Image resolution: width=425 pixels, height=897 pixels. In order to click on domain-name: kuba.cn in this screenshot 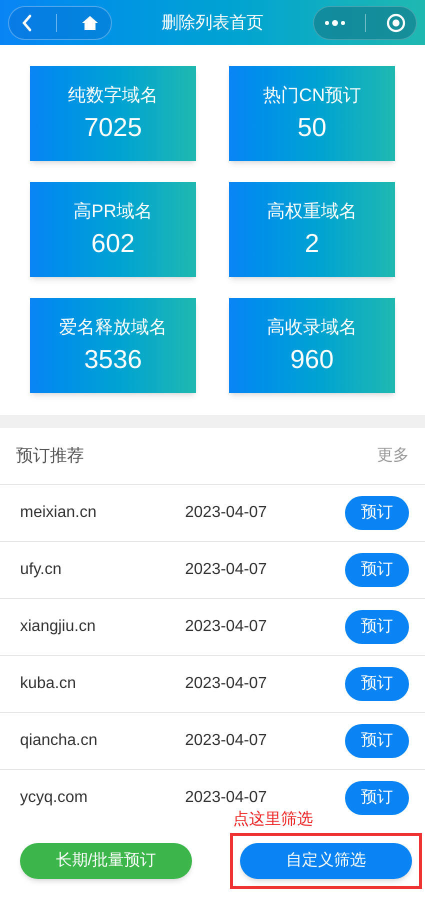, I will do `click(49, 684)`.